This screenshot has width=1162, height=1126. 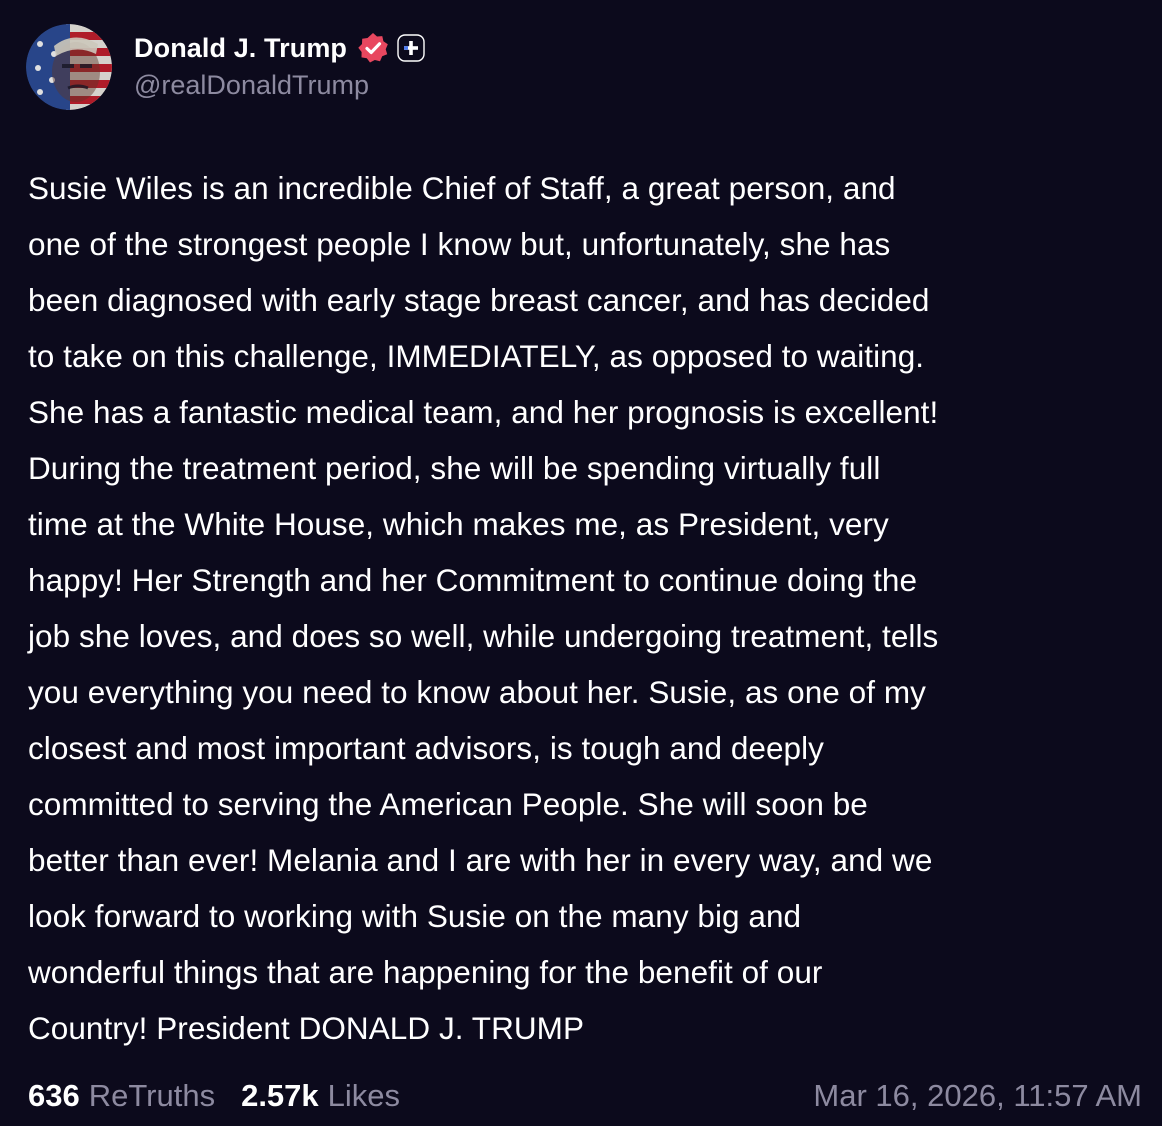 I want to click on author-handle: @realDonaldTrump, so click(x=279, y=85).